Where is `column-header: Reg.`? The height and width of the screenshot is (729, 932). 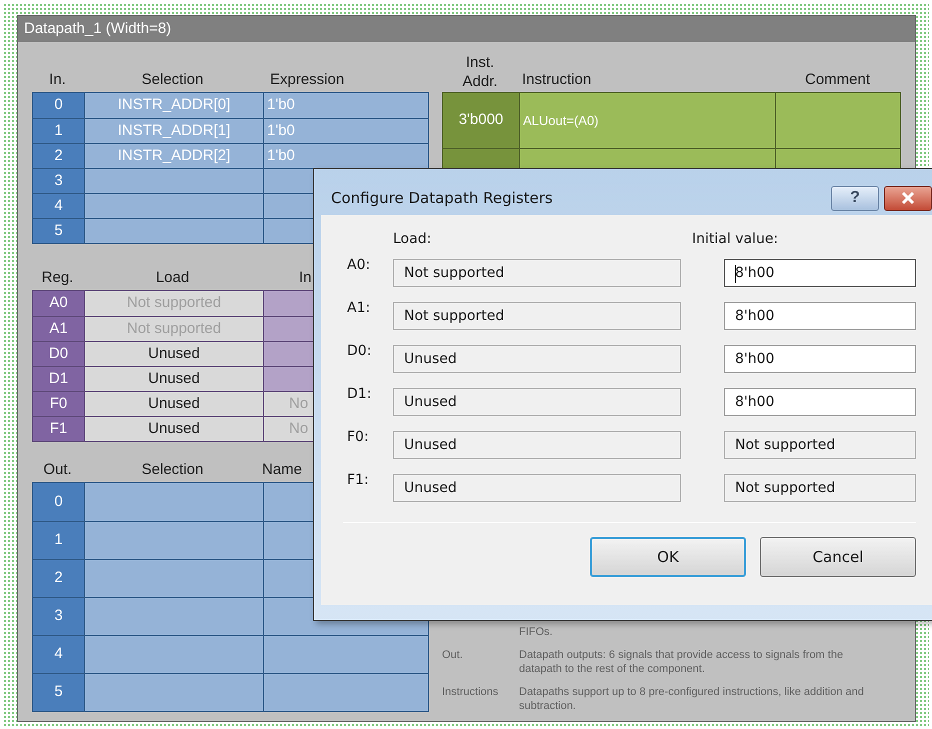
column-header: Reg. is located at coordinates (58, 277).